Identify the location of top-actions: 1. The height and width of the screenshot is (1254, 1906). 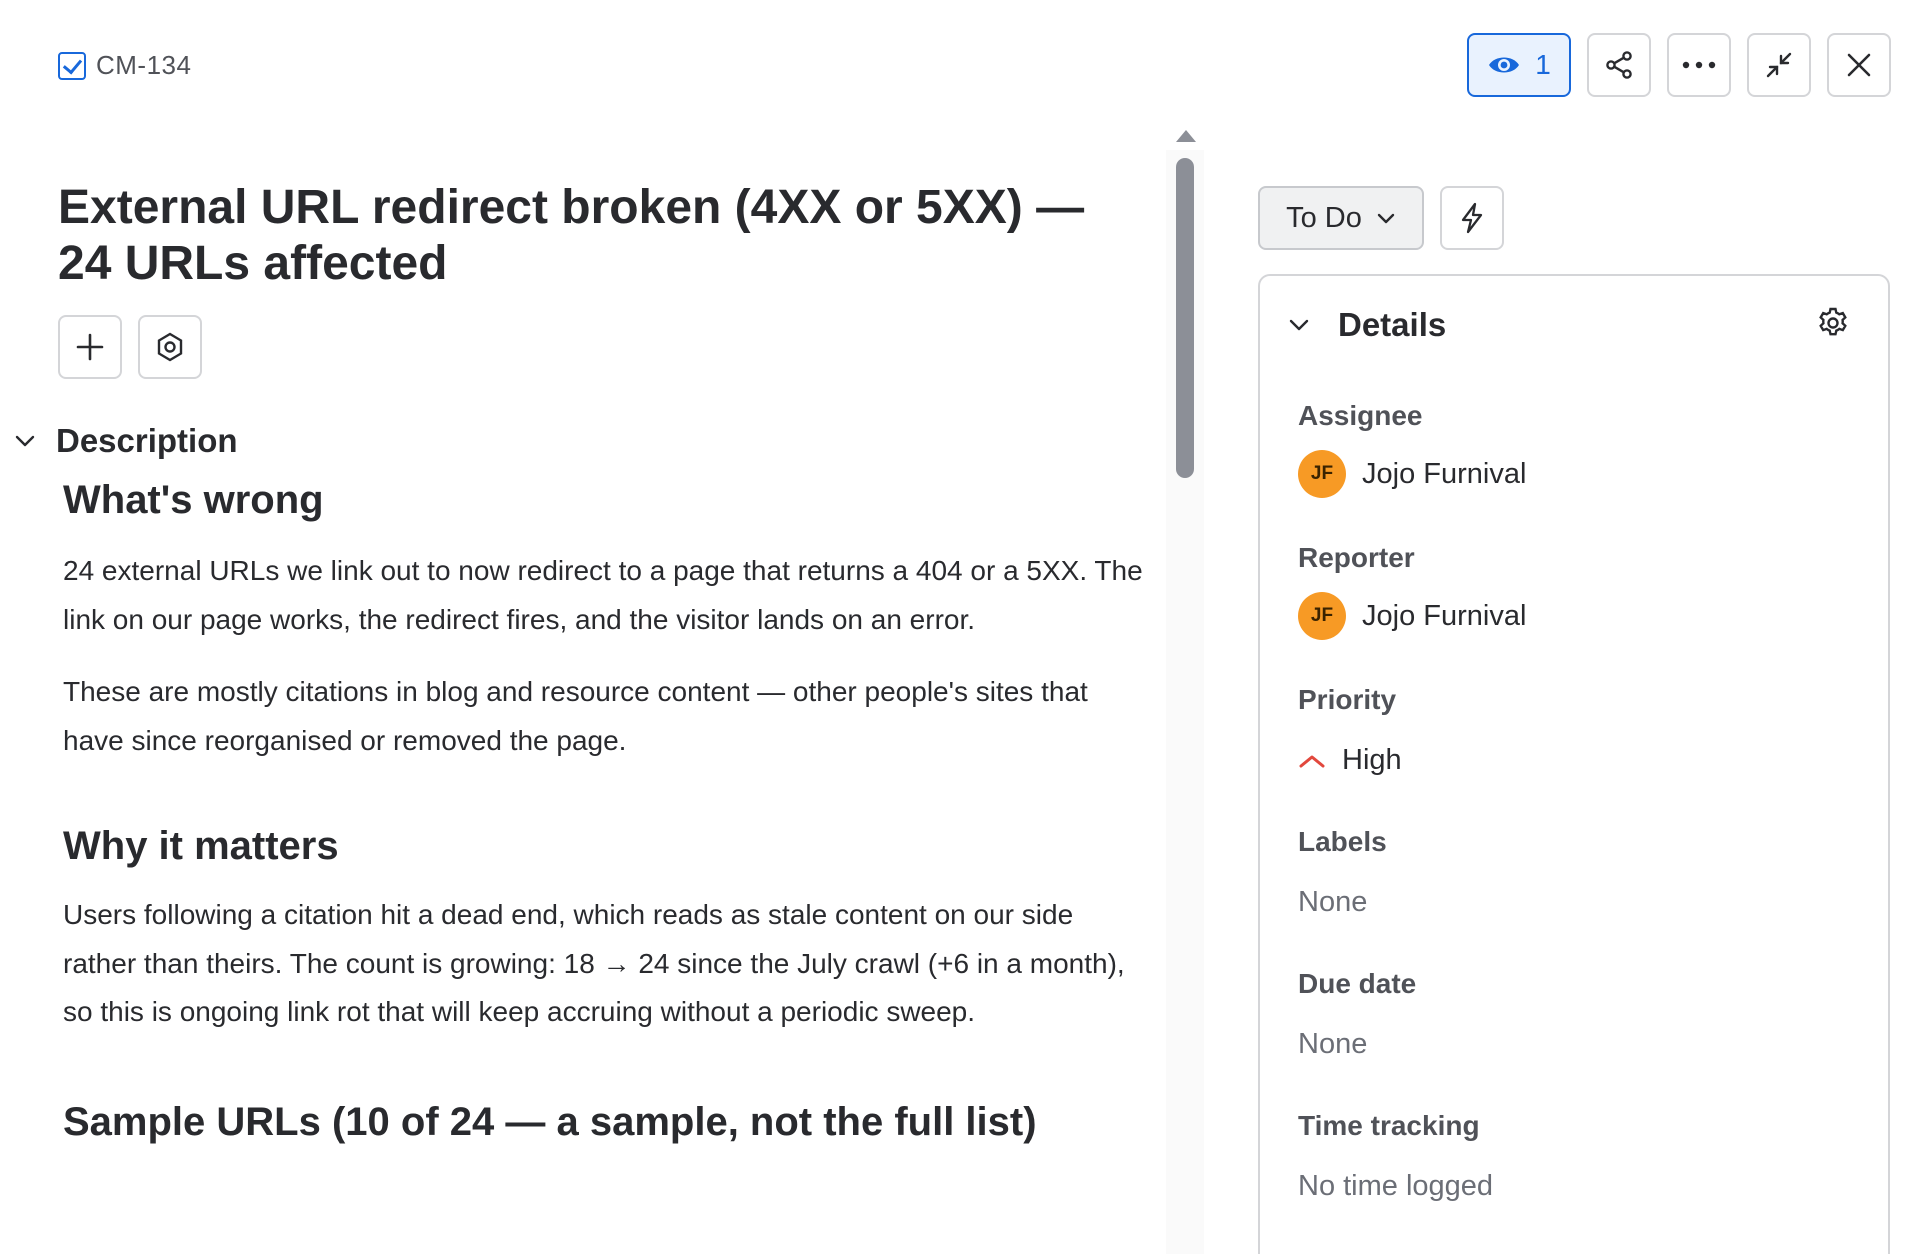
(1679, 65).